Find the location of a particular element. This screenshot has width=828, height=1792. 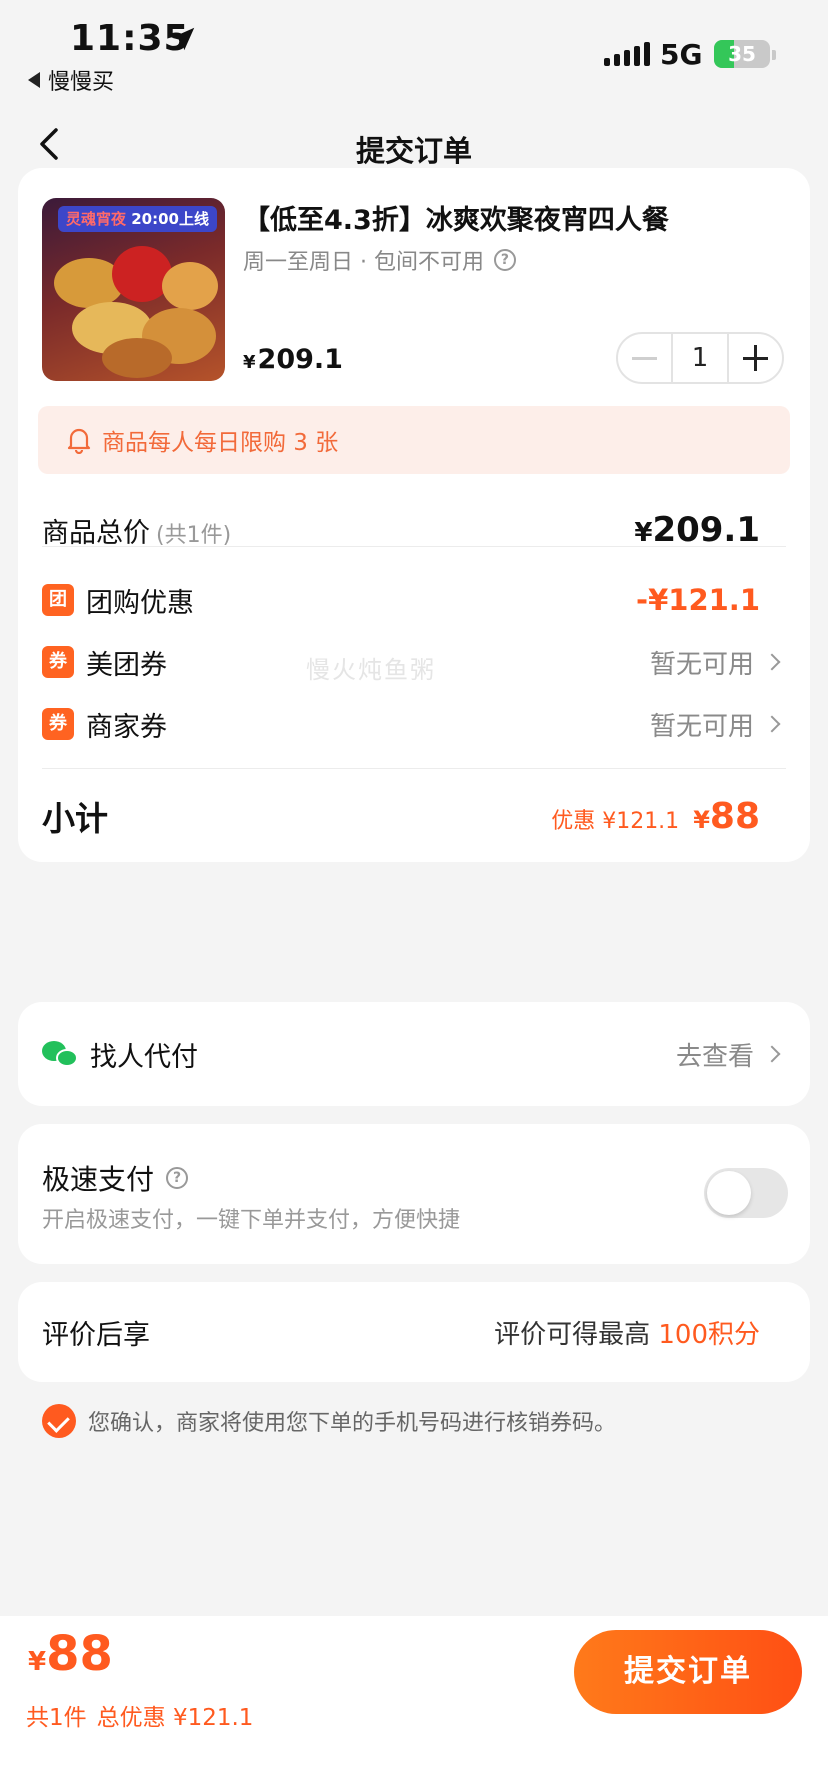

pay-for-me-label: 找人代付 is located at coordinates (144, 1057).